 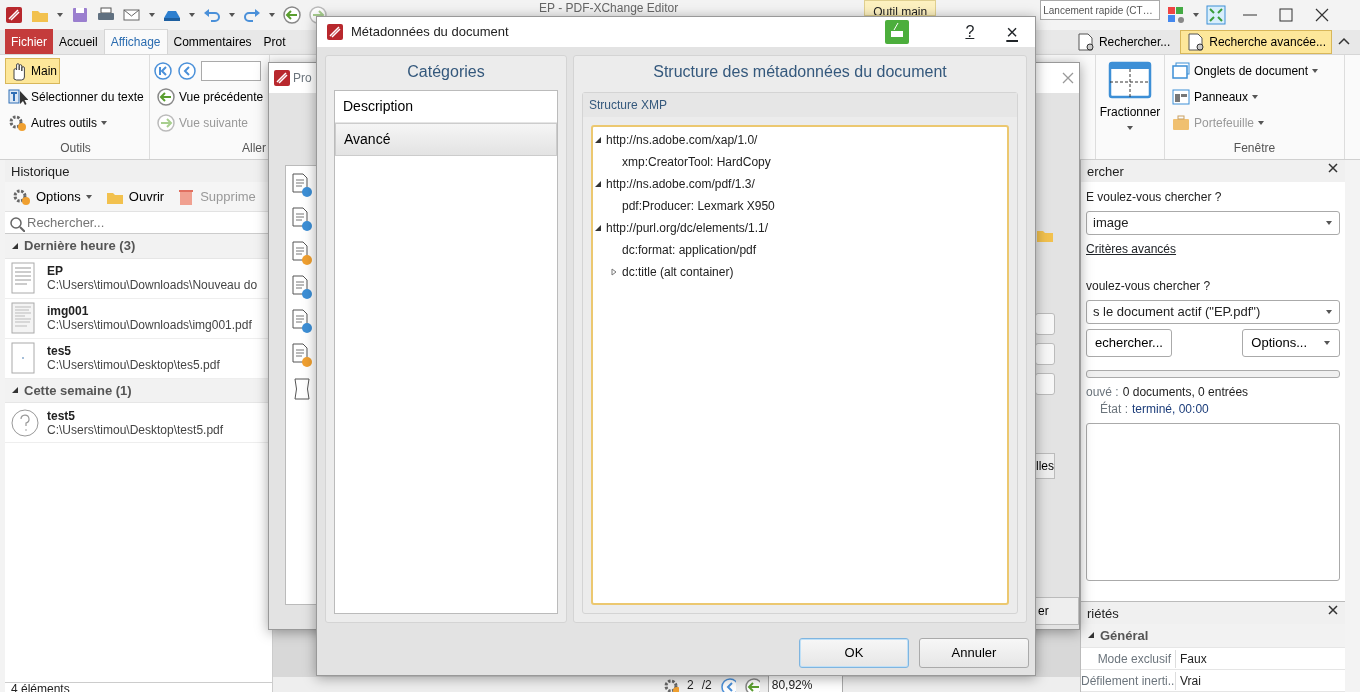 What do you see at coordinates (689, 250) in the screenshot?
I see `tree-item: dc:format: application/pdf` at bounding box center [689, 250].